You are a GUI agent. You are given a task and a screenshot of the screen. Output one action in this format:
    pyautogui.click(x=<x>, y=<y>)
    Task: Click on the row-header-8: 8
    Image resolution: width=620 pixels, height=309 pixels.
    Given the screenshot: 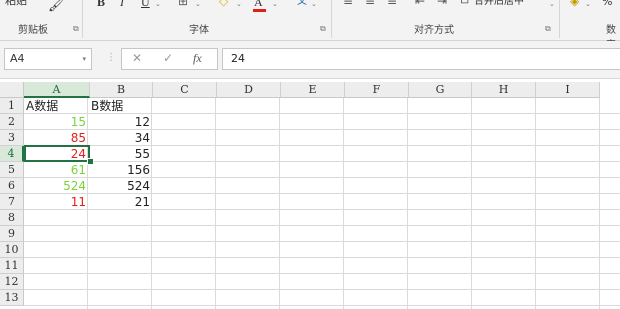 What is the action you would take?
    pyautogui.click(x=12, y=218)
    